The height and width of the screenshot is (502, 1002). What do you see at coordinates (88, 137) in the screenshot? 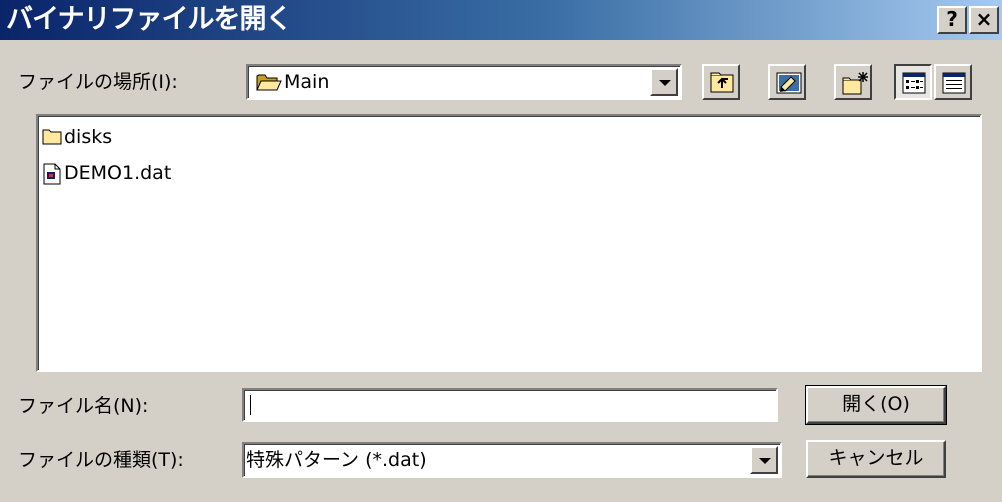
I see `list-item-label: disks` at bounding box center [88, 137].